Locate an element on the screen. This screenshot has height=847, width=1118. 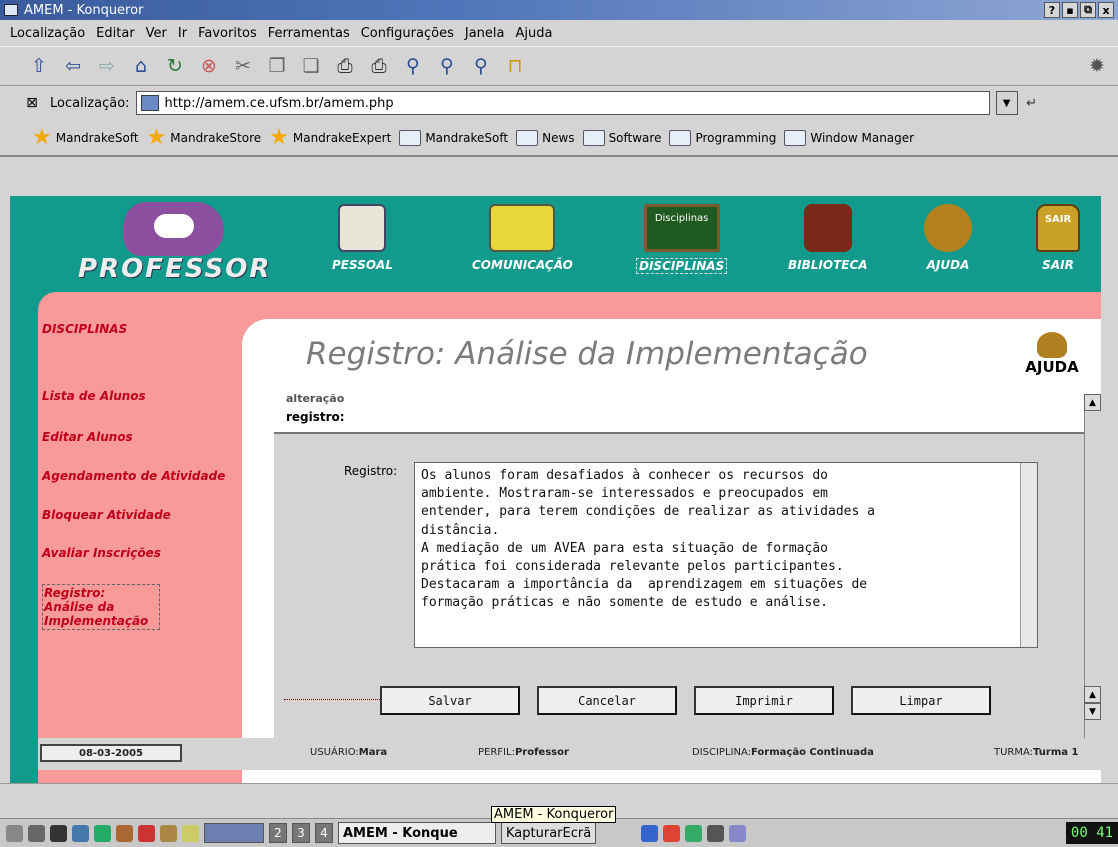
sidebar-item-lista-alunos: Lista de Alunos is located at coordinates (137, 396).